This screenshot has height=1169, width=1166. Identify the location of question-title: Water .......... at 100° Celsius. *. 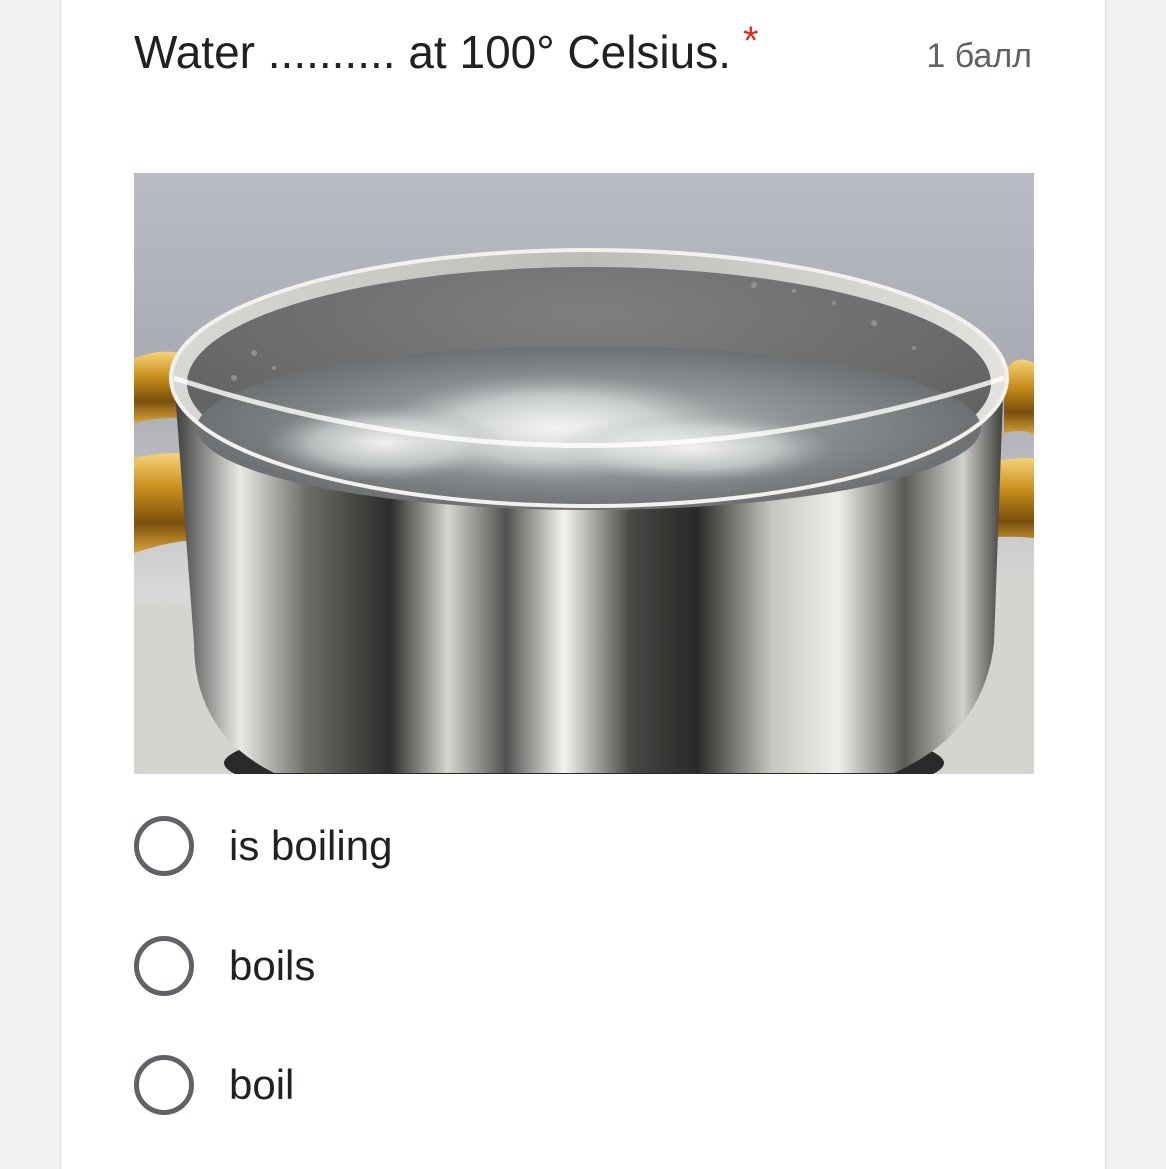
(446, 52).